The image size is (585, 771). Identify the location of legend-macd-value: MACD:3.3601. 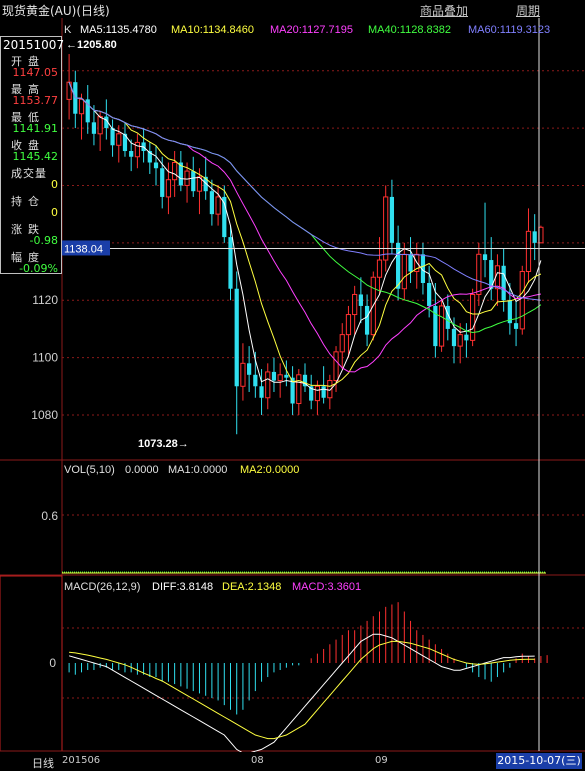
(326, 587).